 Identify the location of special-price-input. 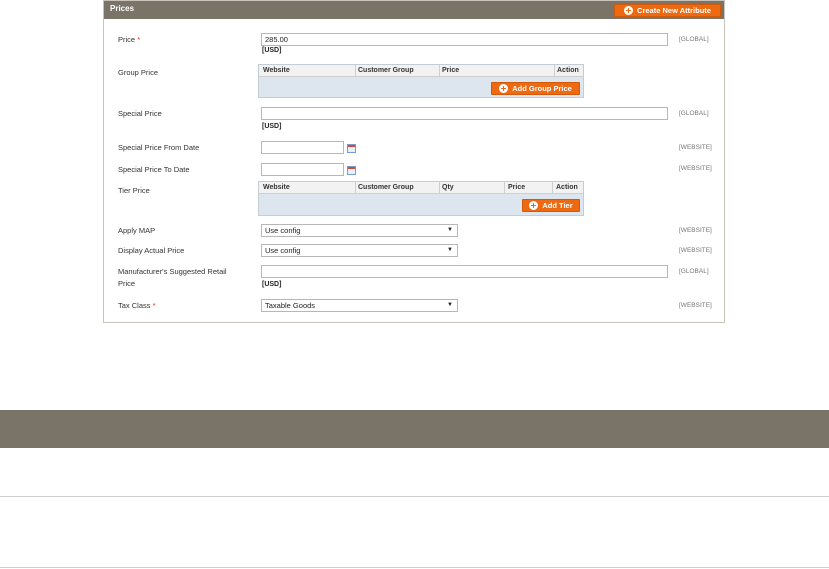
(464, 113).